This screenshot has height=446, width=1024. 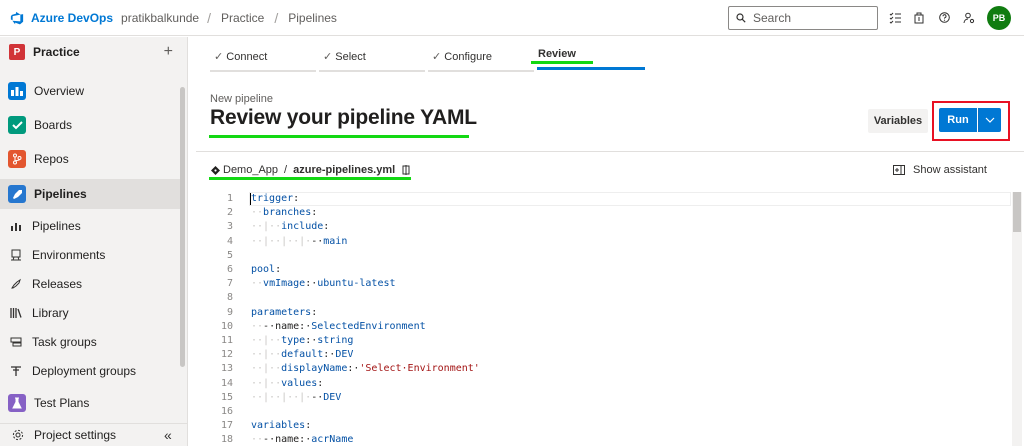 I want to click on sidebar-subitem-task-groups: Task groups, so click(x=90, y=342).